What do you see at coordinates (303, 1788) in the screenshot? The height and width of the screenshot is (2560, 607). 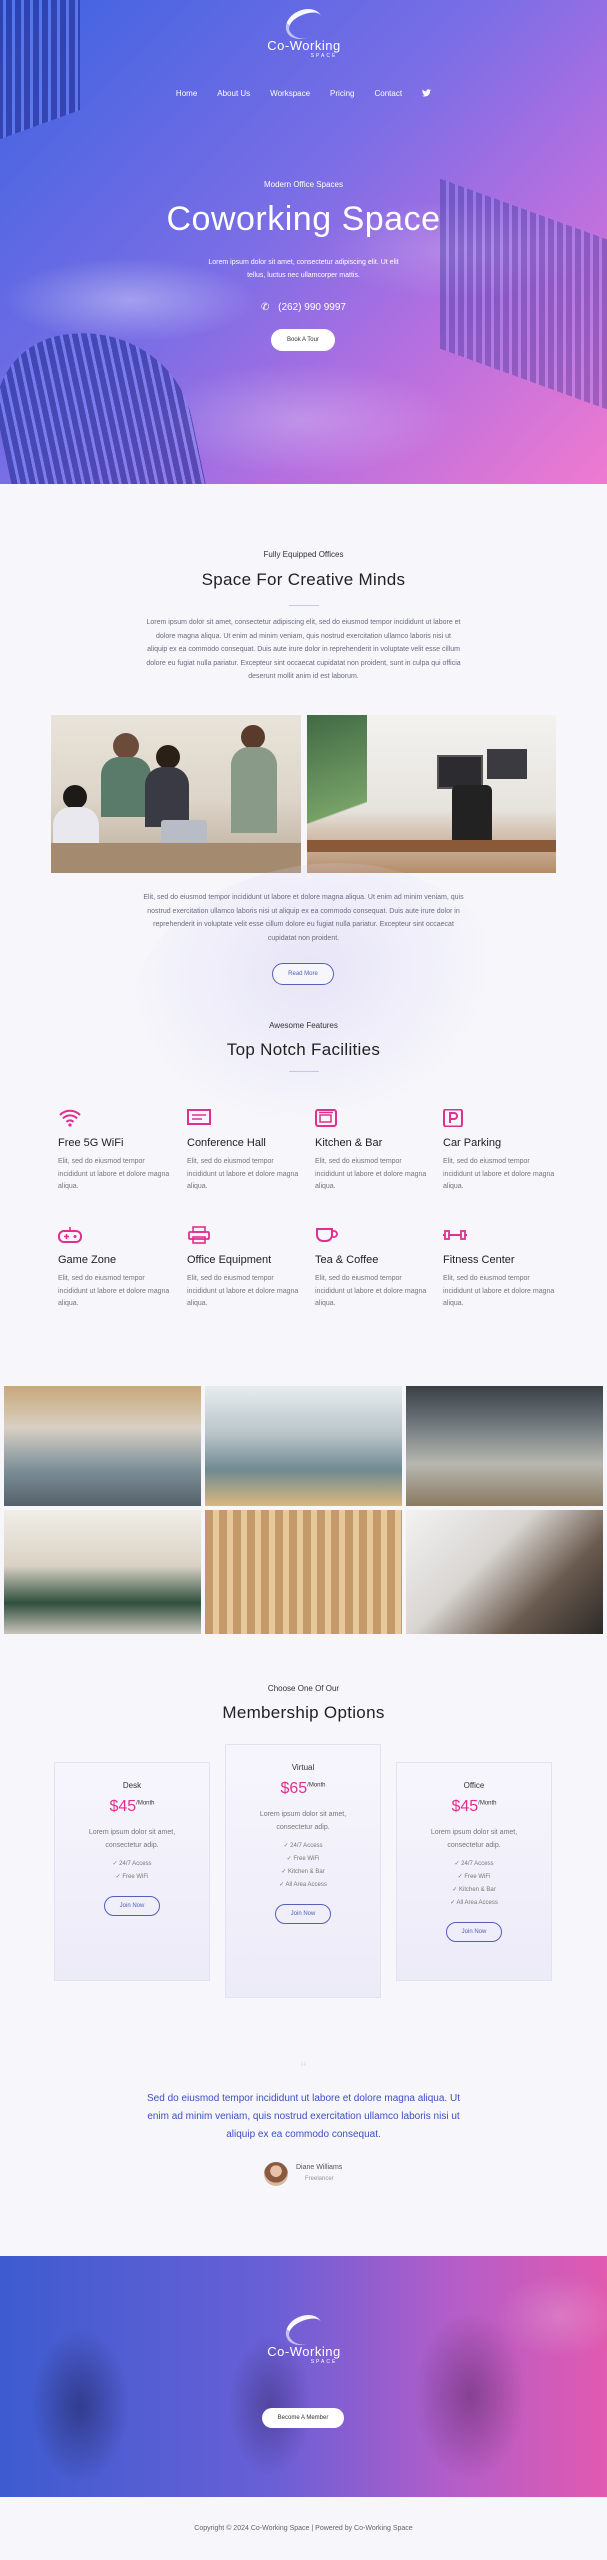 I see `plan-price: $65/Month` at bounding box center [303, 1788].